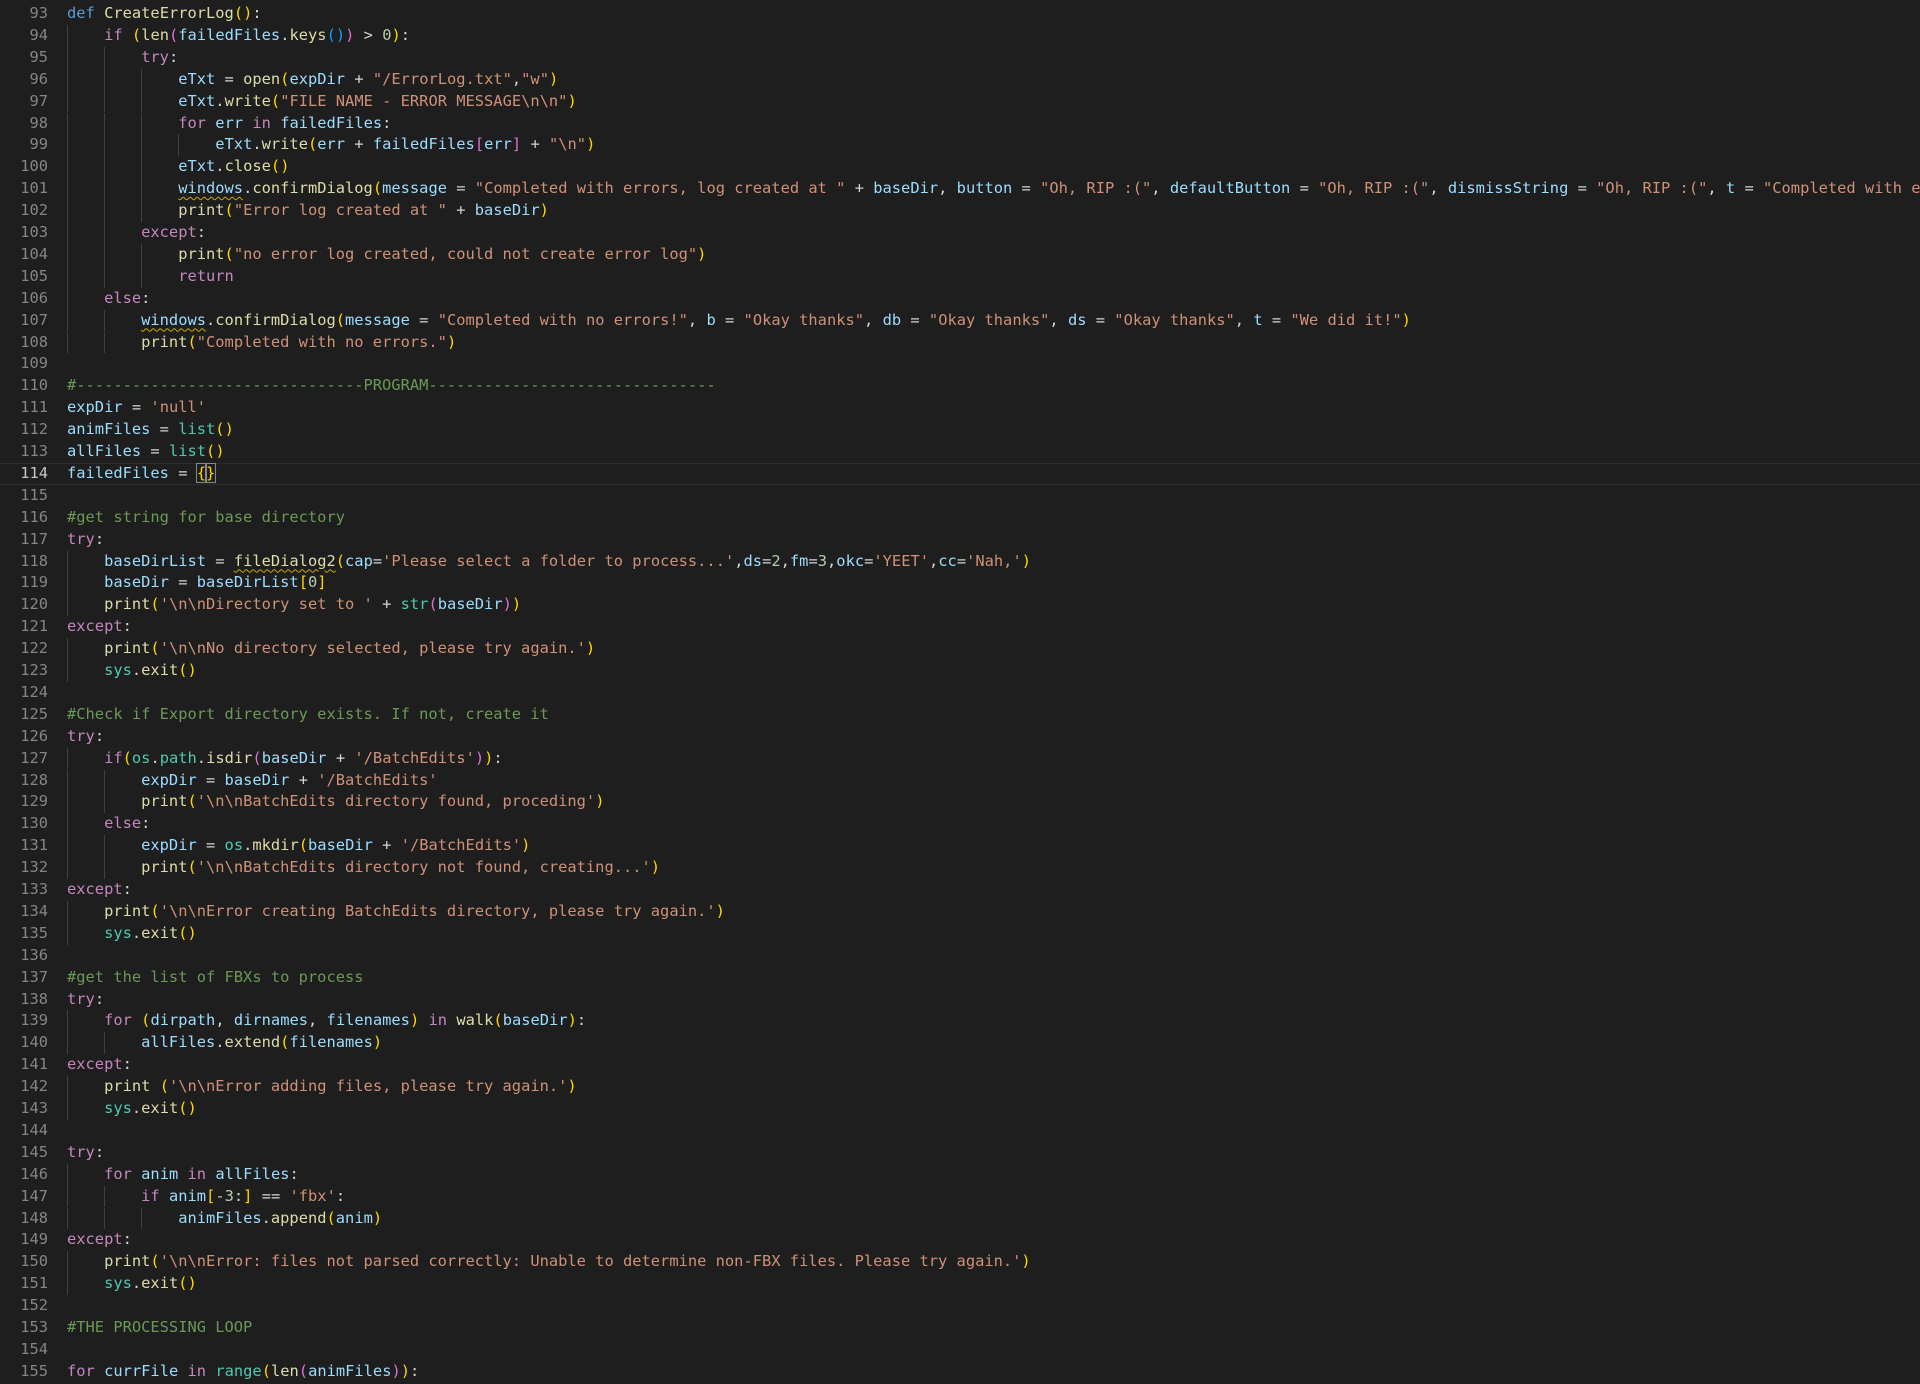  What do you see at coordinates (960, 933) in the screenshot?
I see `code-line: 135 sys.exit()` at bounding box center [960, 933].